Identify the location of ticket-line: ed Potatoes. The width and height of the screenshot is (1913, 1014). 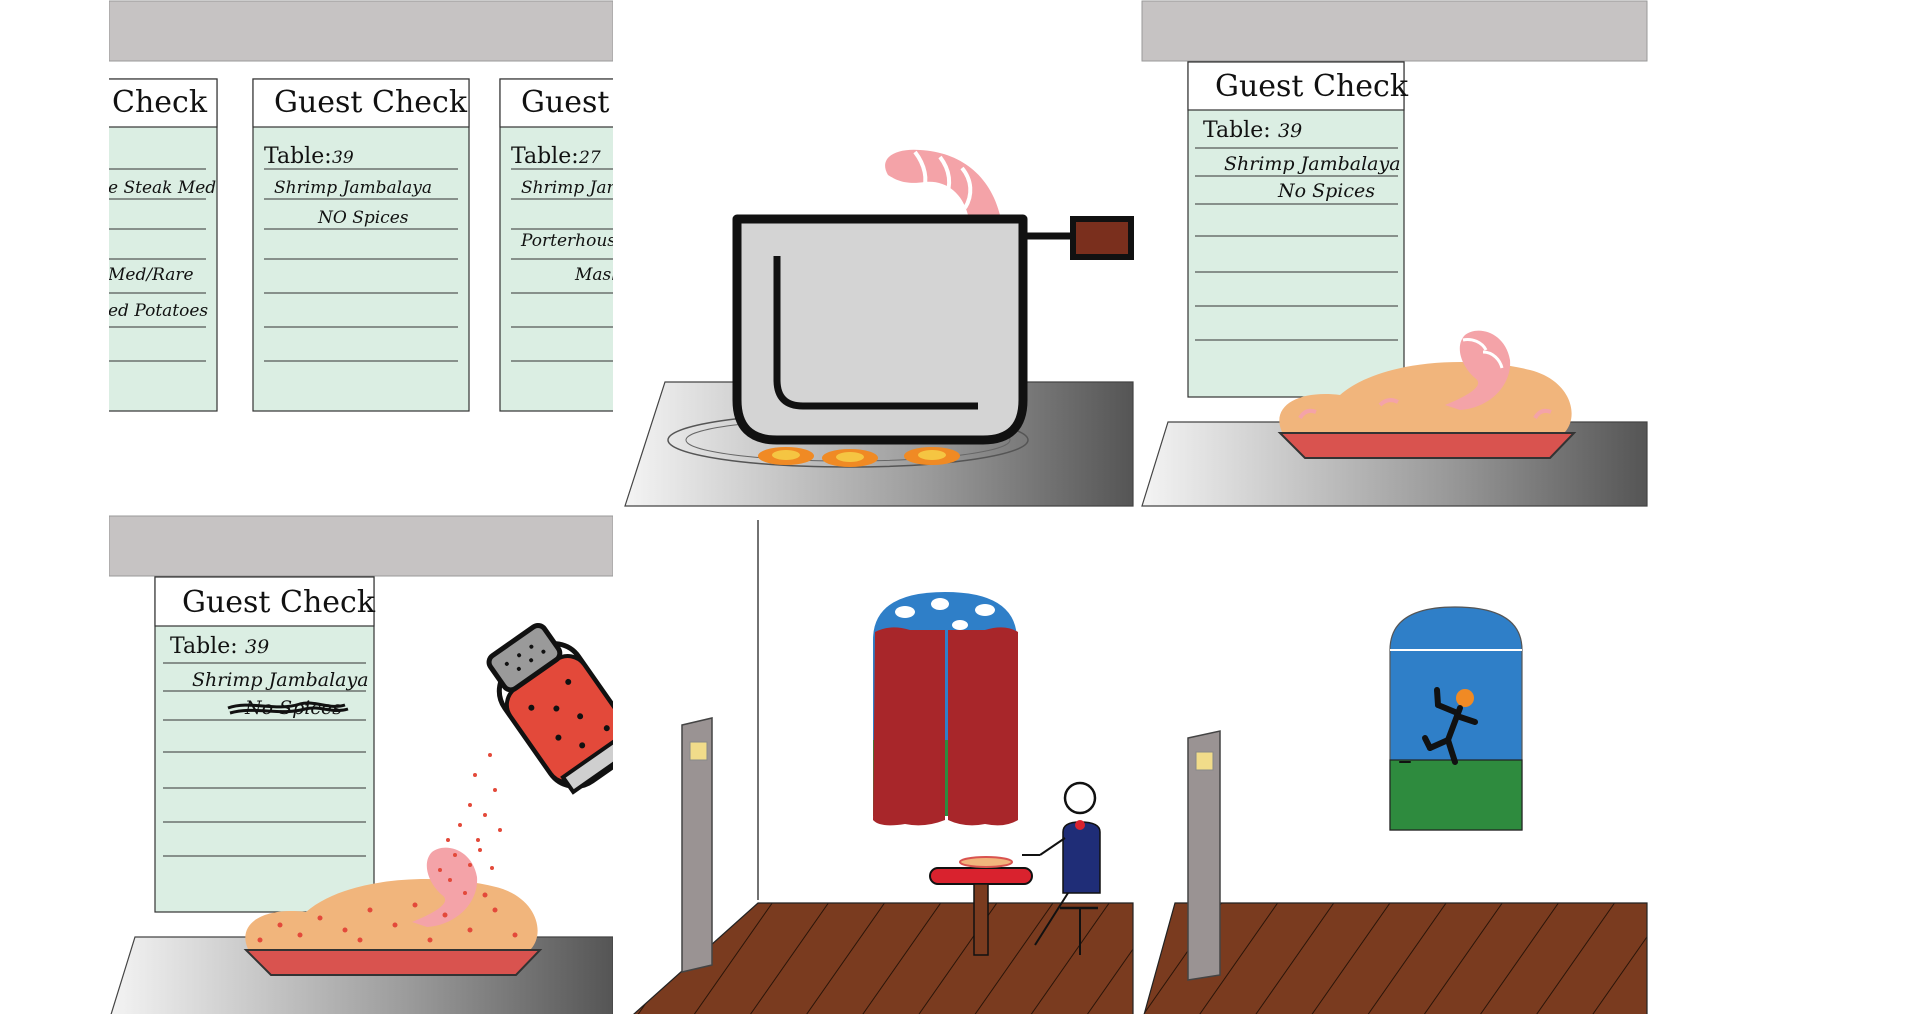
(158, 311).